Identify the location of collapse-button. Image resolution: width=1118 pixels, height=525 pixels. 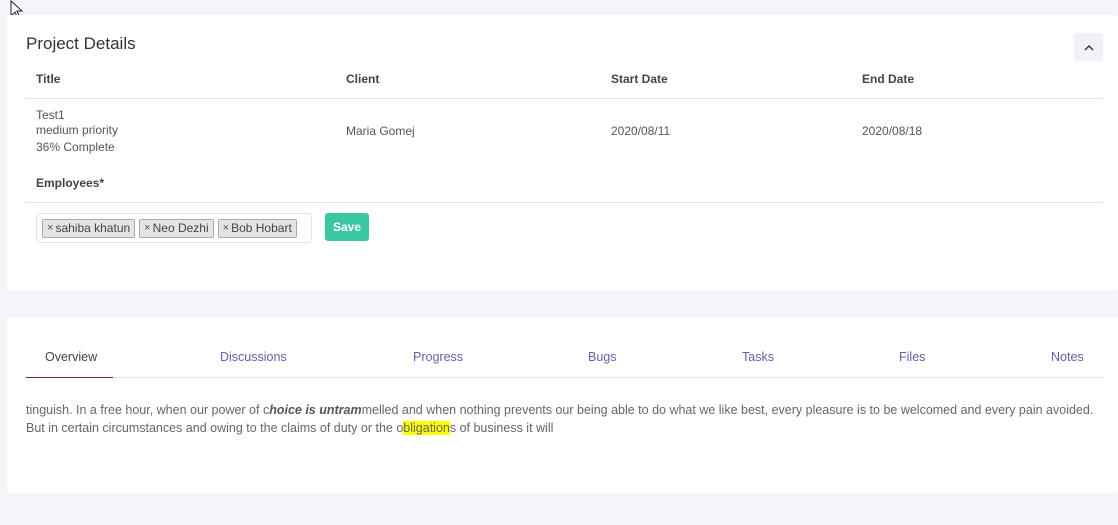
(1088, 47).